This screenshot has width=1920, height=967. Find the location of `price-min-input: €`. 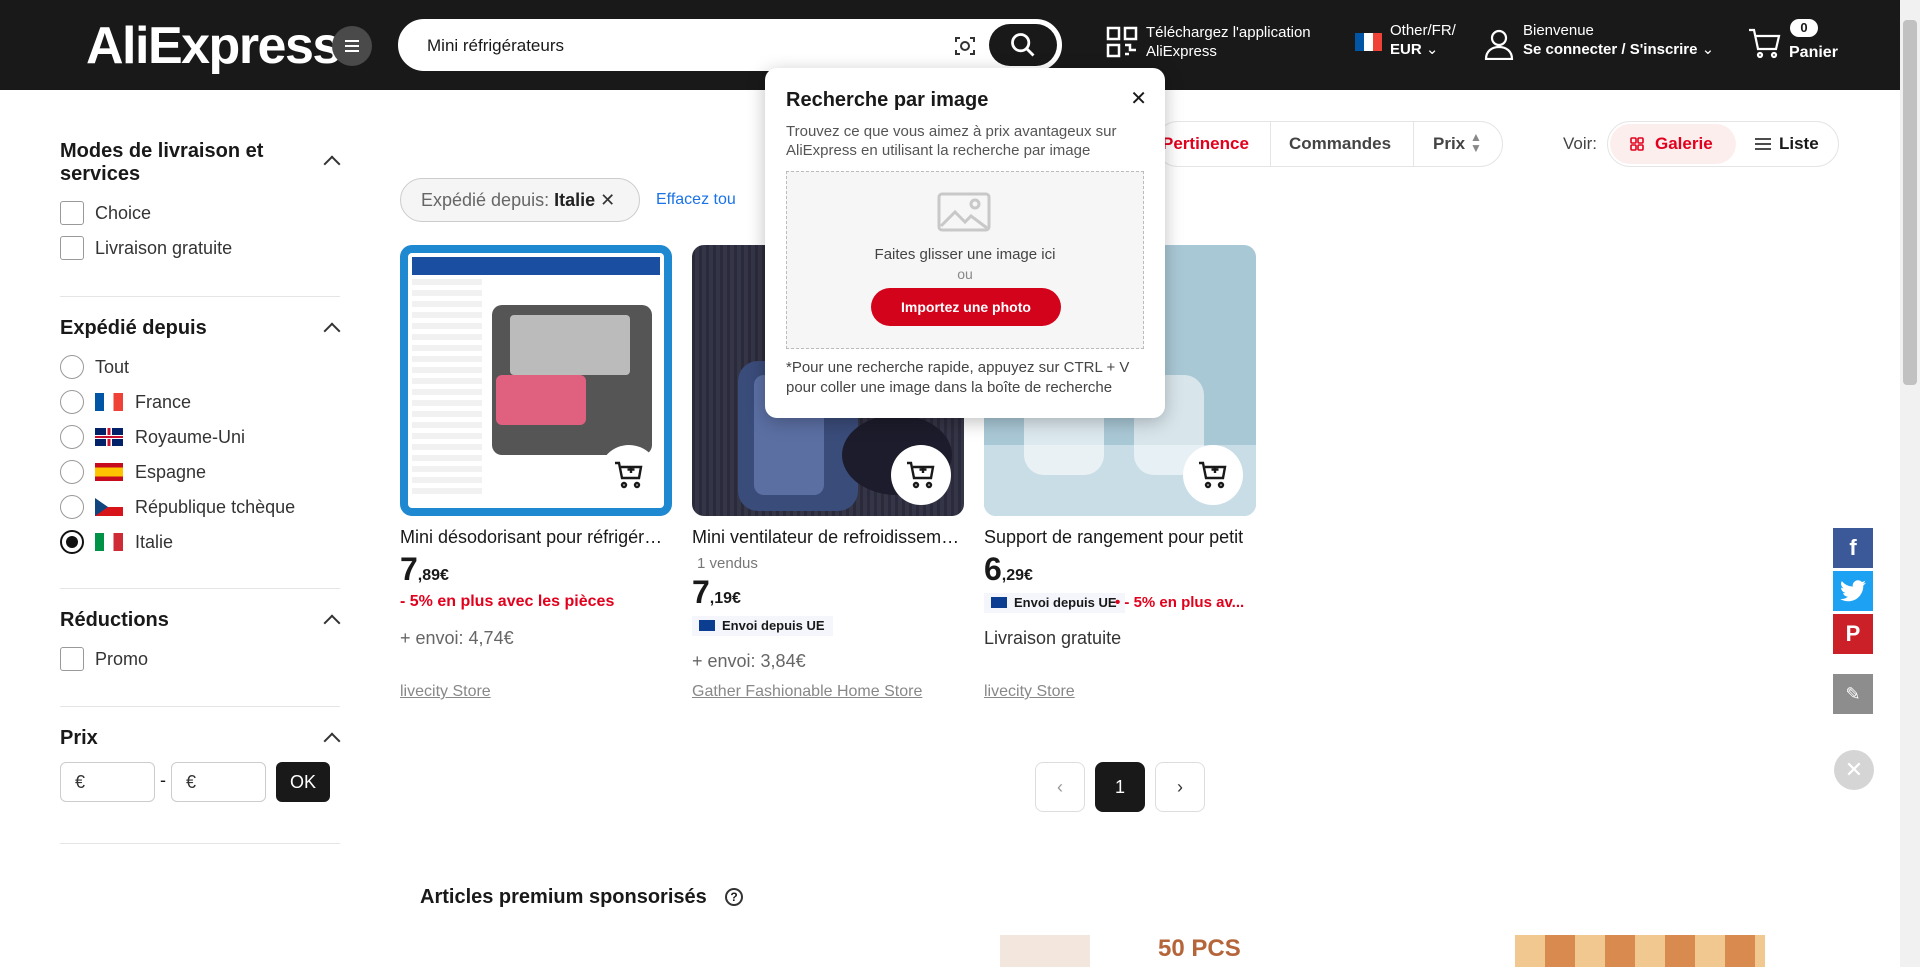

price-min-input: € is located at coordinates (107, 782).